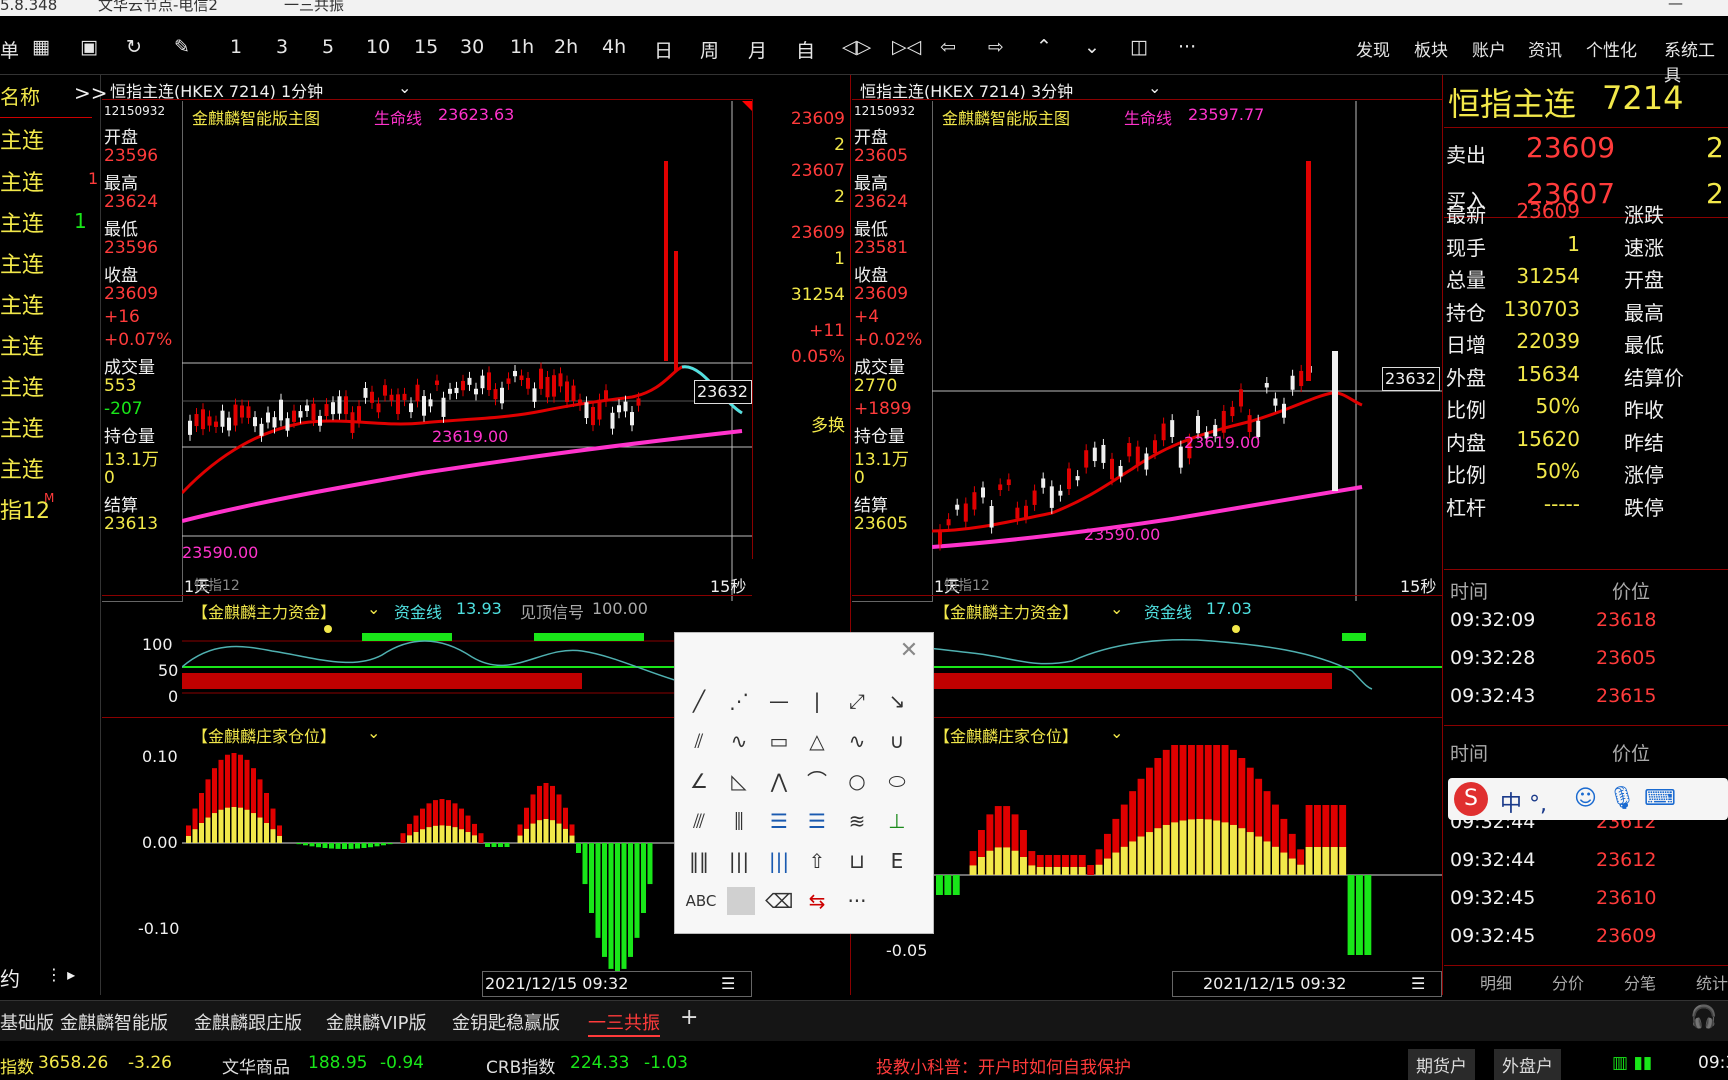 This screenshot has width=1728, height=1080. Describe the element at coordinates (1611, 48) in the screenshot. I see `menu-personalize: 个性化` at that location.